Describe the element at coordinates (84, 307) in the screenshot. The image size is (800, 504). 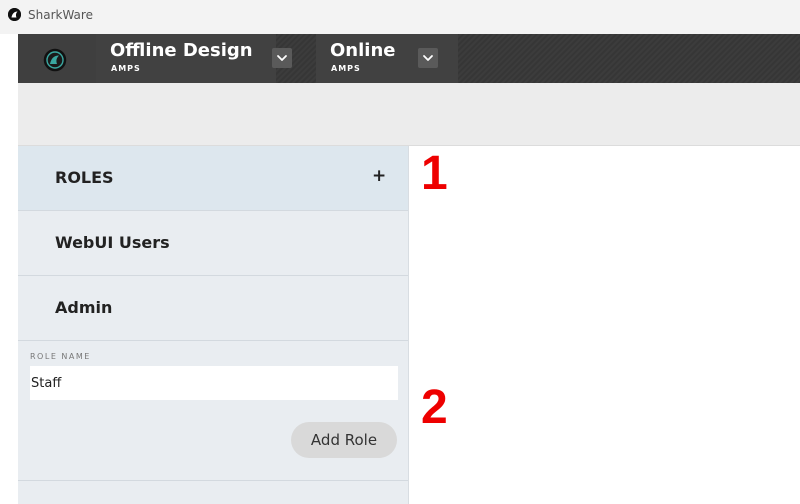
I see `sidebar-item-label: Admin` at that location.